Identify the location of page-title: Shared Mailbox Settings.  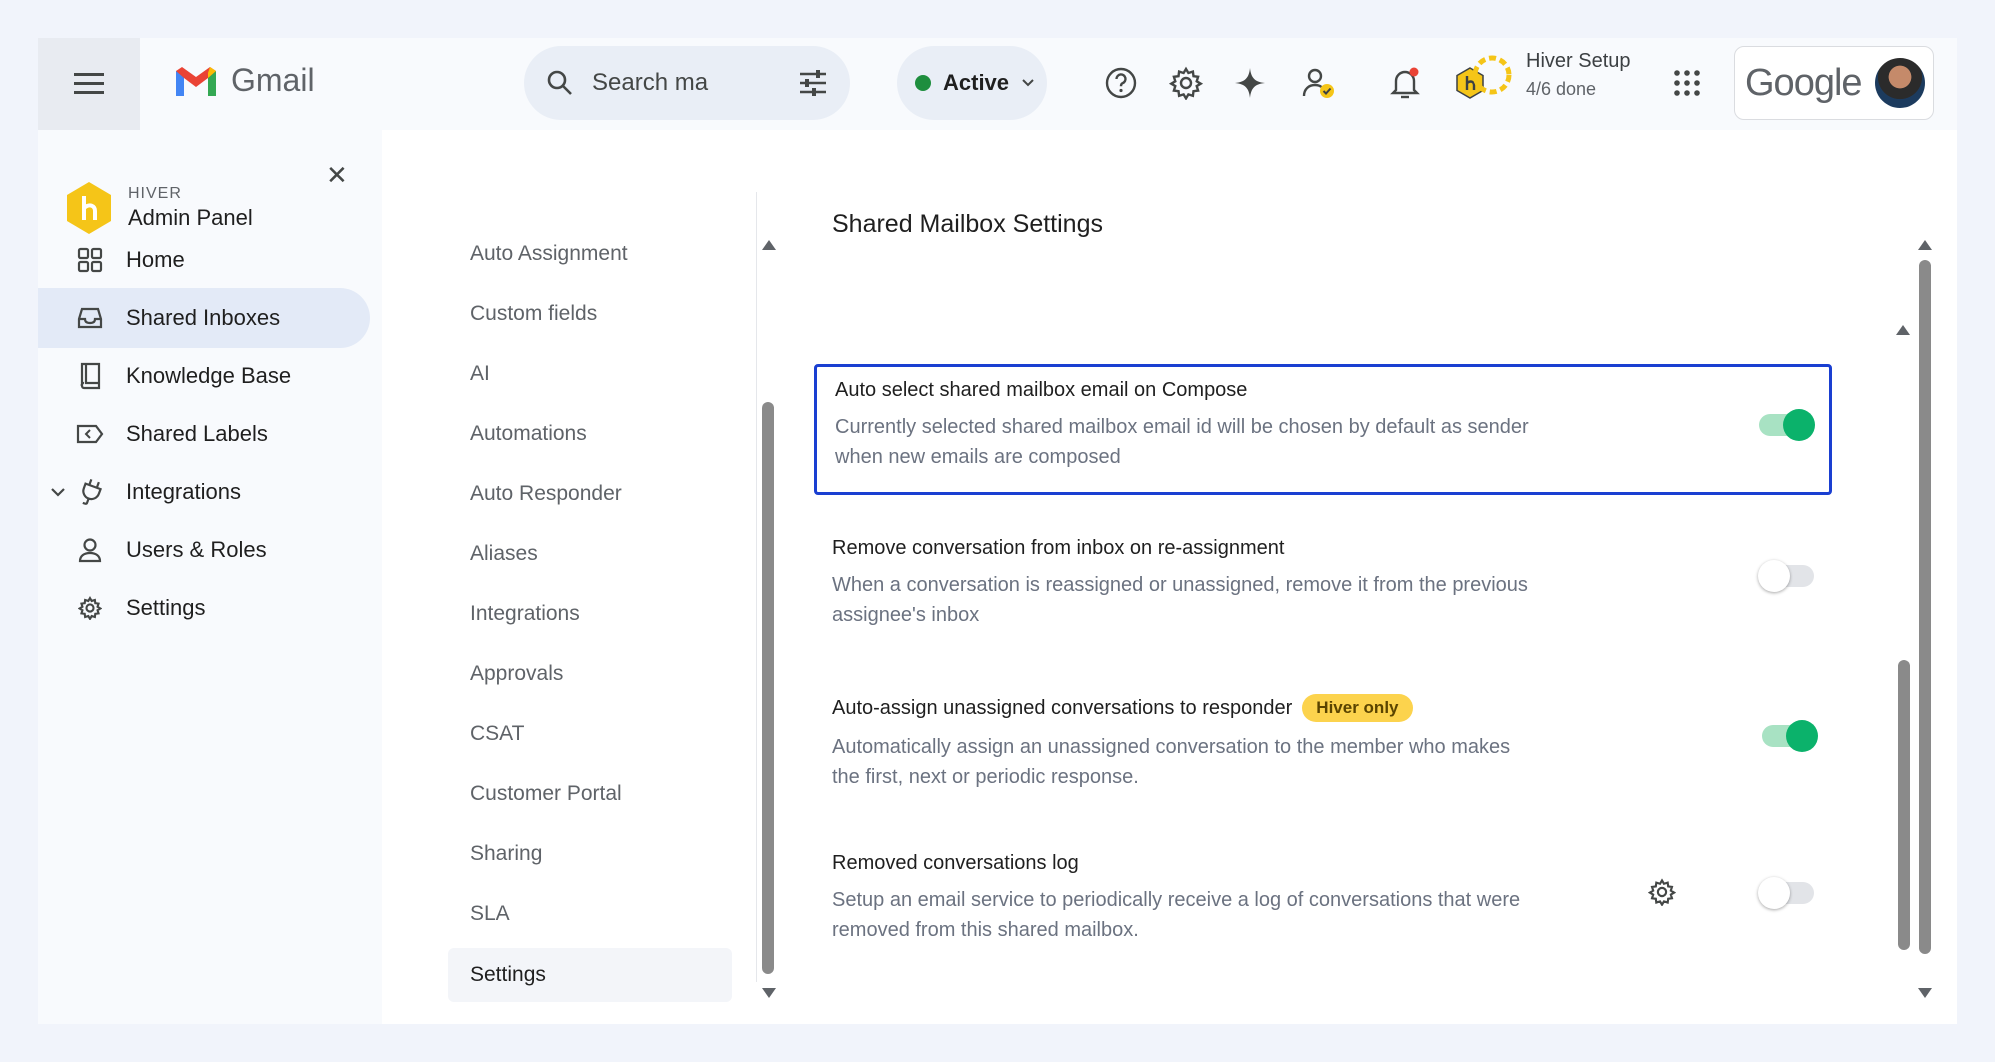
(967, 224).